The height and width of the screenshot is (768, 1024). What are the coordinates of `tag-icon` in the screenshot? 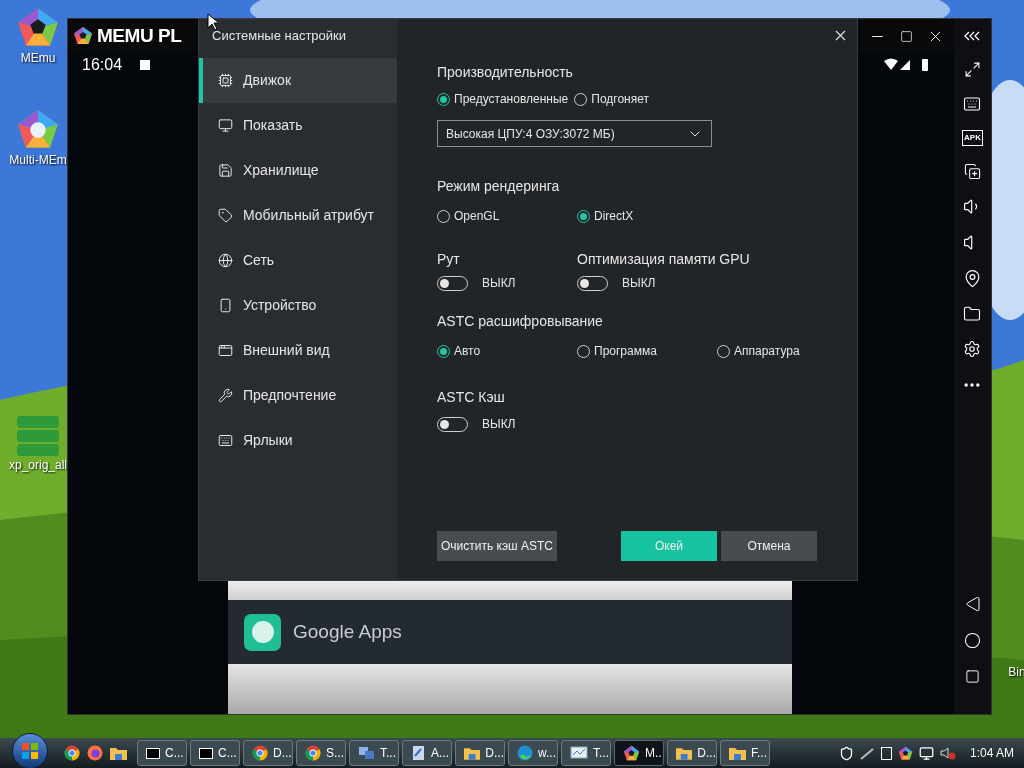 It's located at (225, 215).